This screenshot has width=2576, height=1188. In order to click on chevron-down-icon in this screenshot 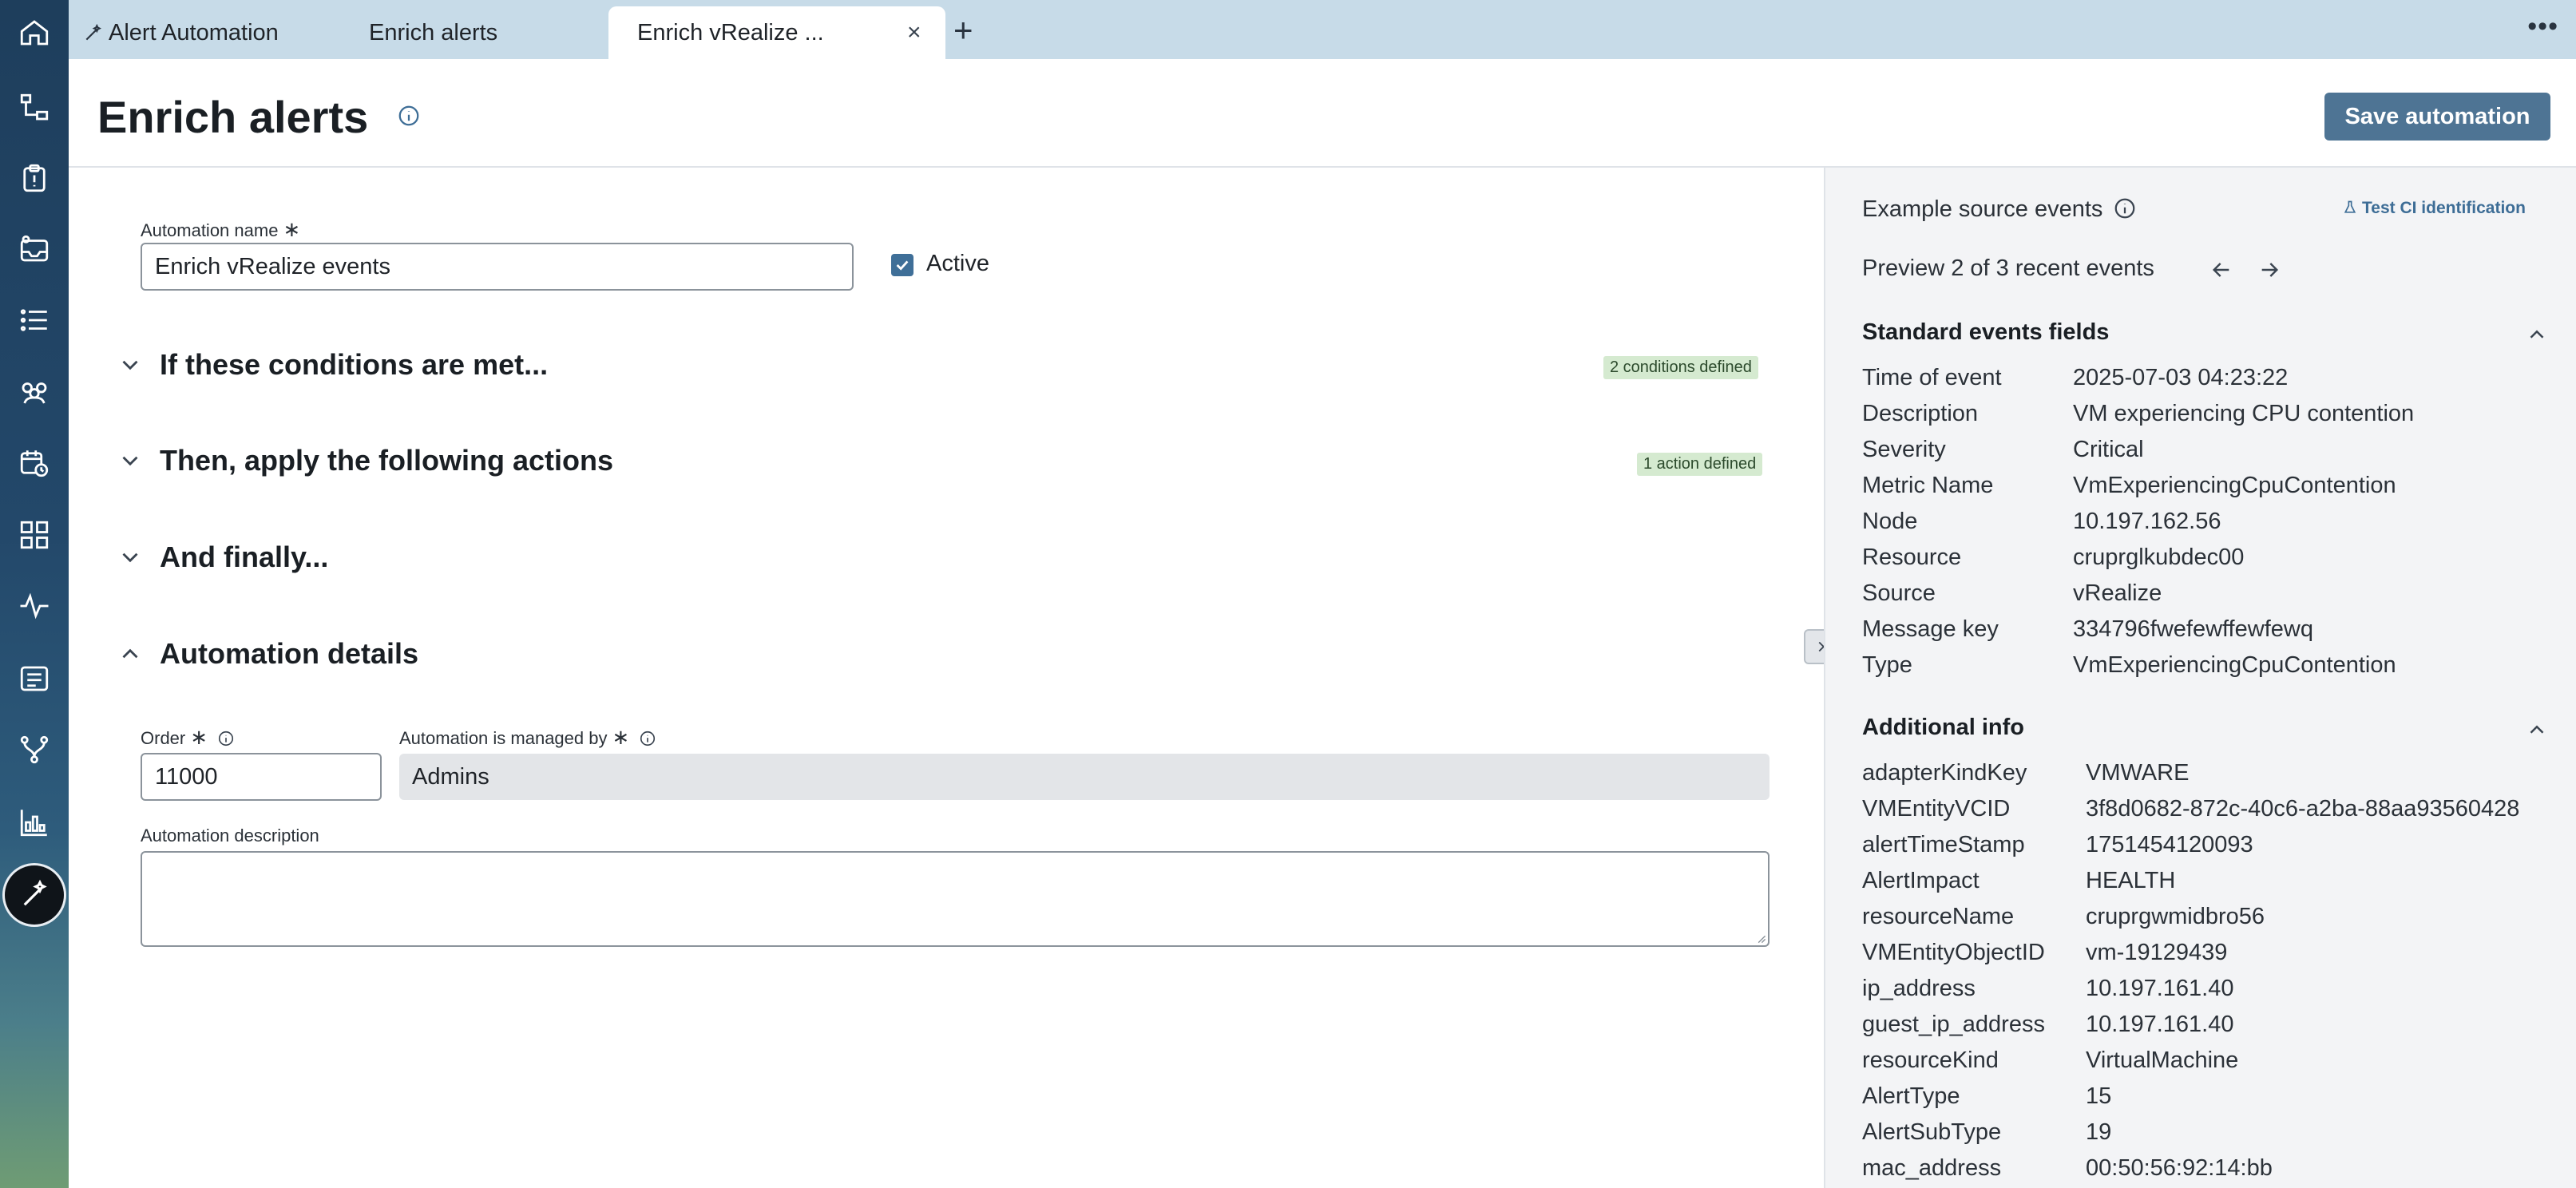, I will do `click(130, 461)`.